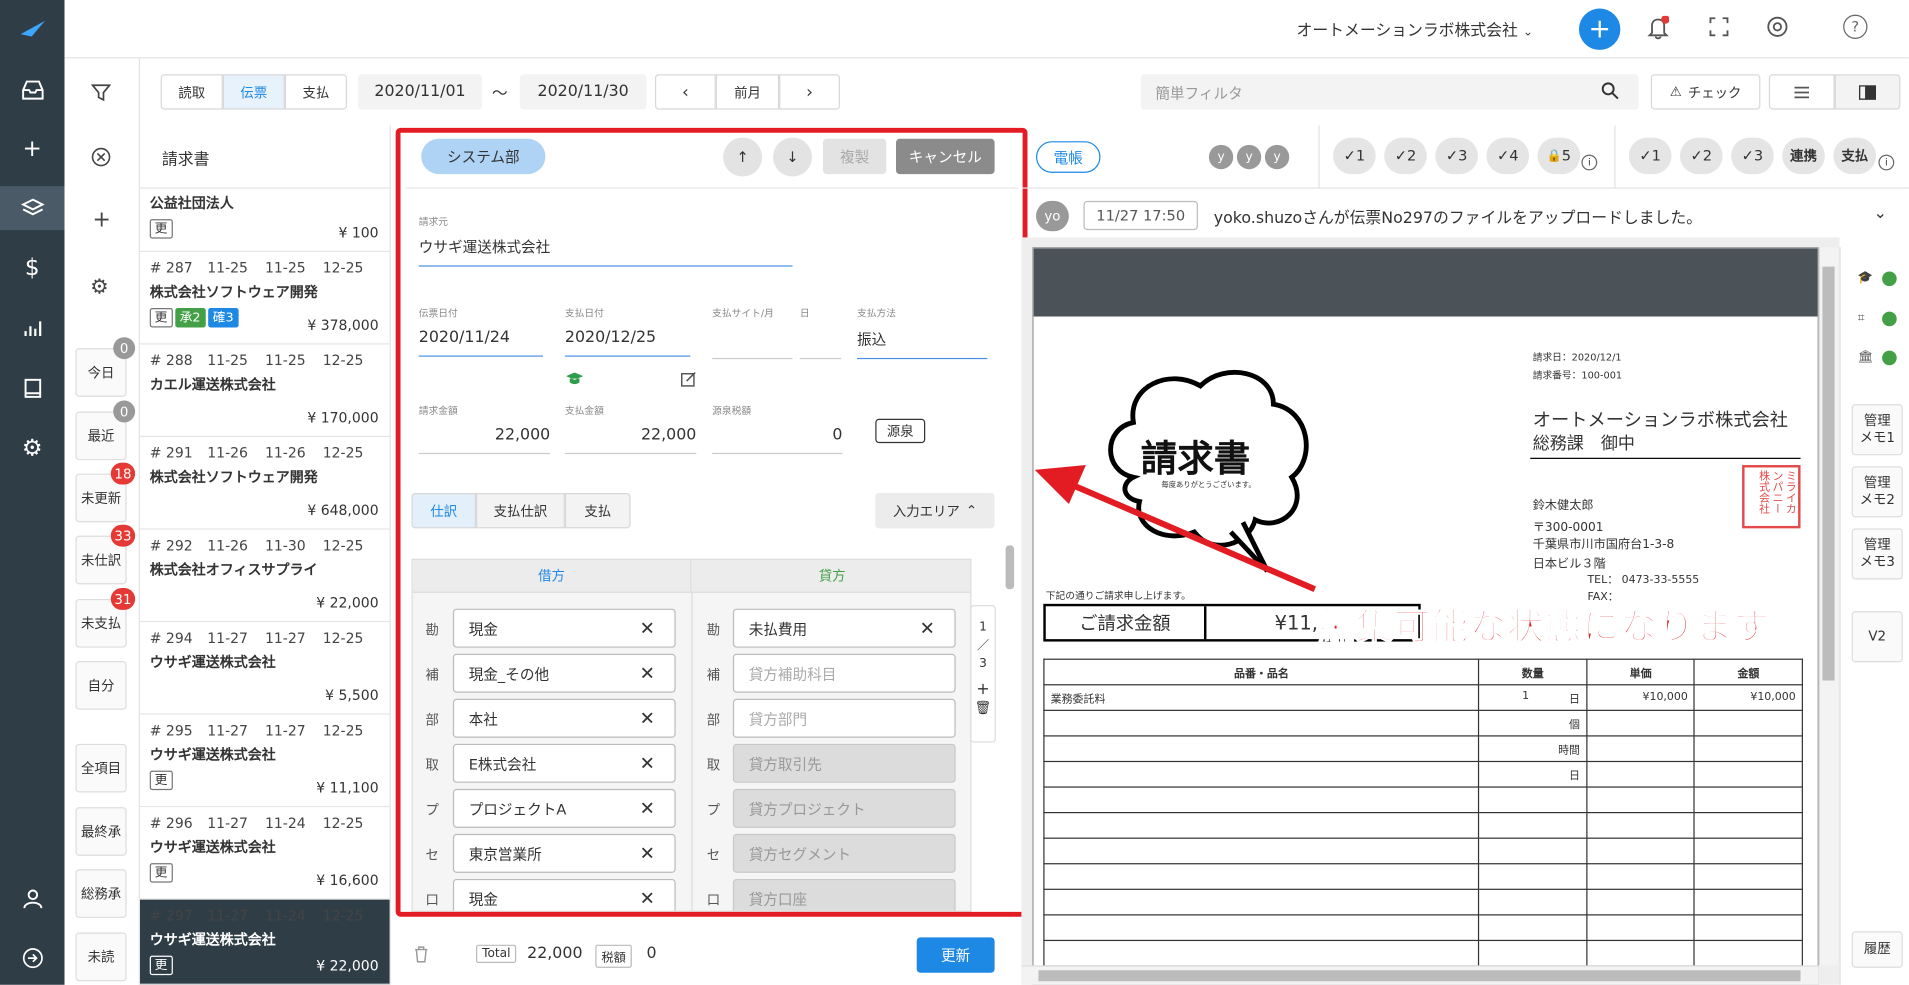 The width and height of the screenshot is (1909, 985). I want to click on doc-hscroll, so click(1420, 975).